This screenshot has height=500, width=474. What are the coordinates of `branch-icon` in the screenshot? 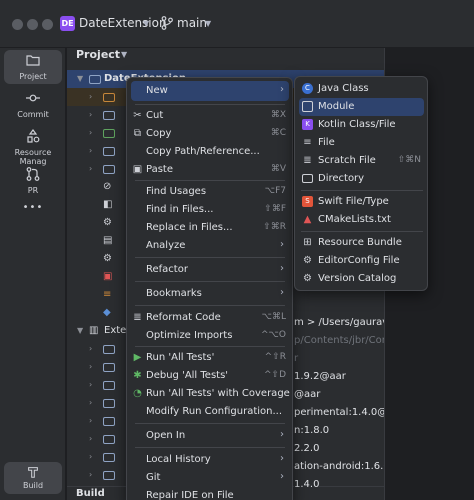 It's located at (167, 23).